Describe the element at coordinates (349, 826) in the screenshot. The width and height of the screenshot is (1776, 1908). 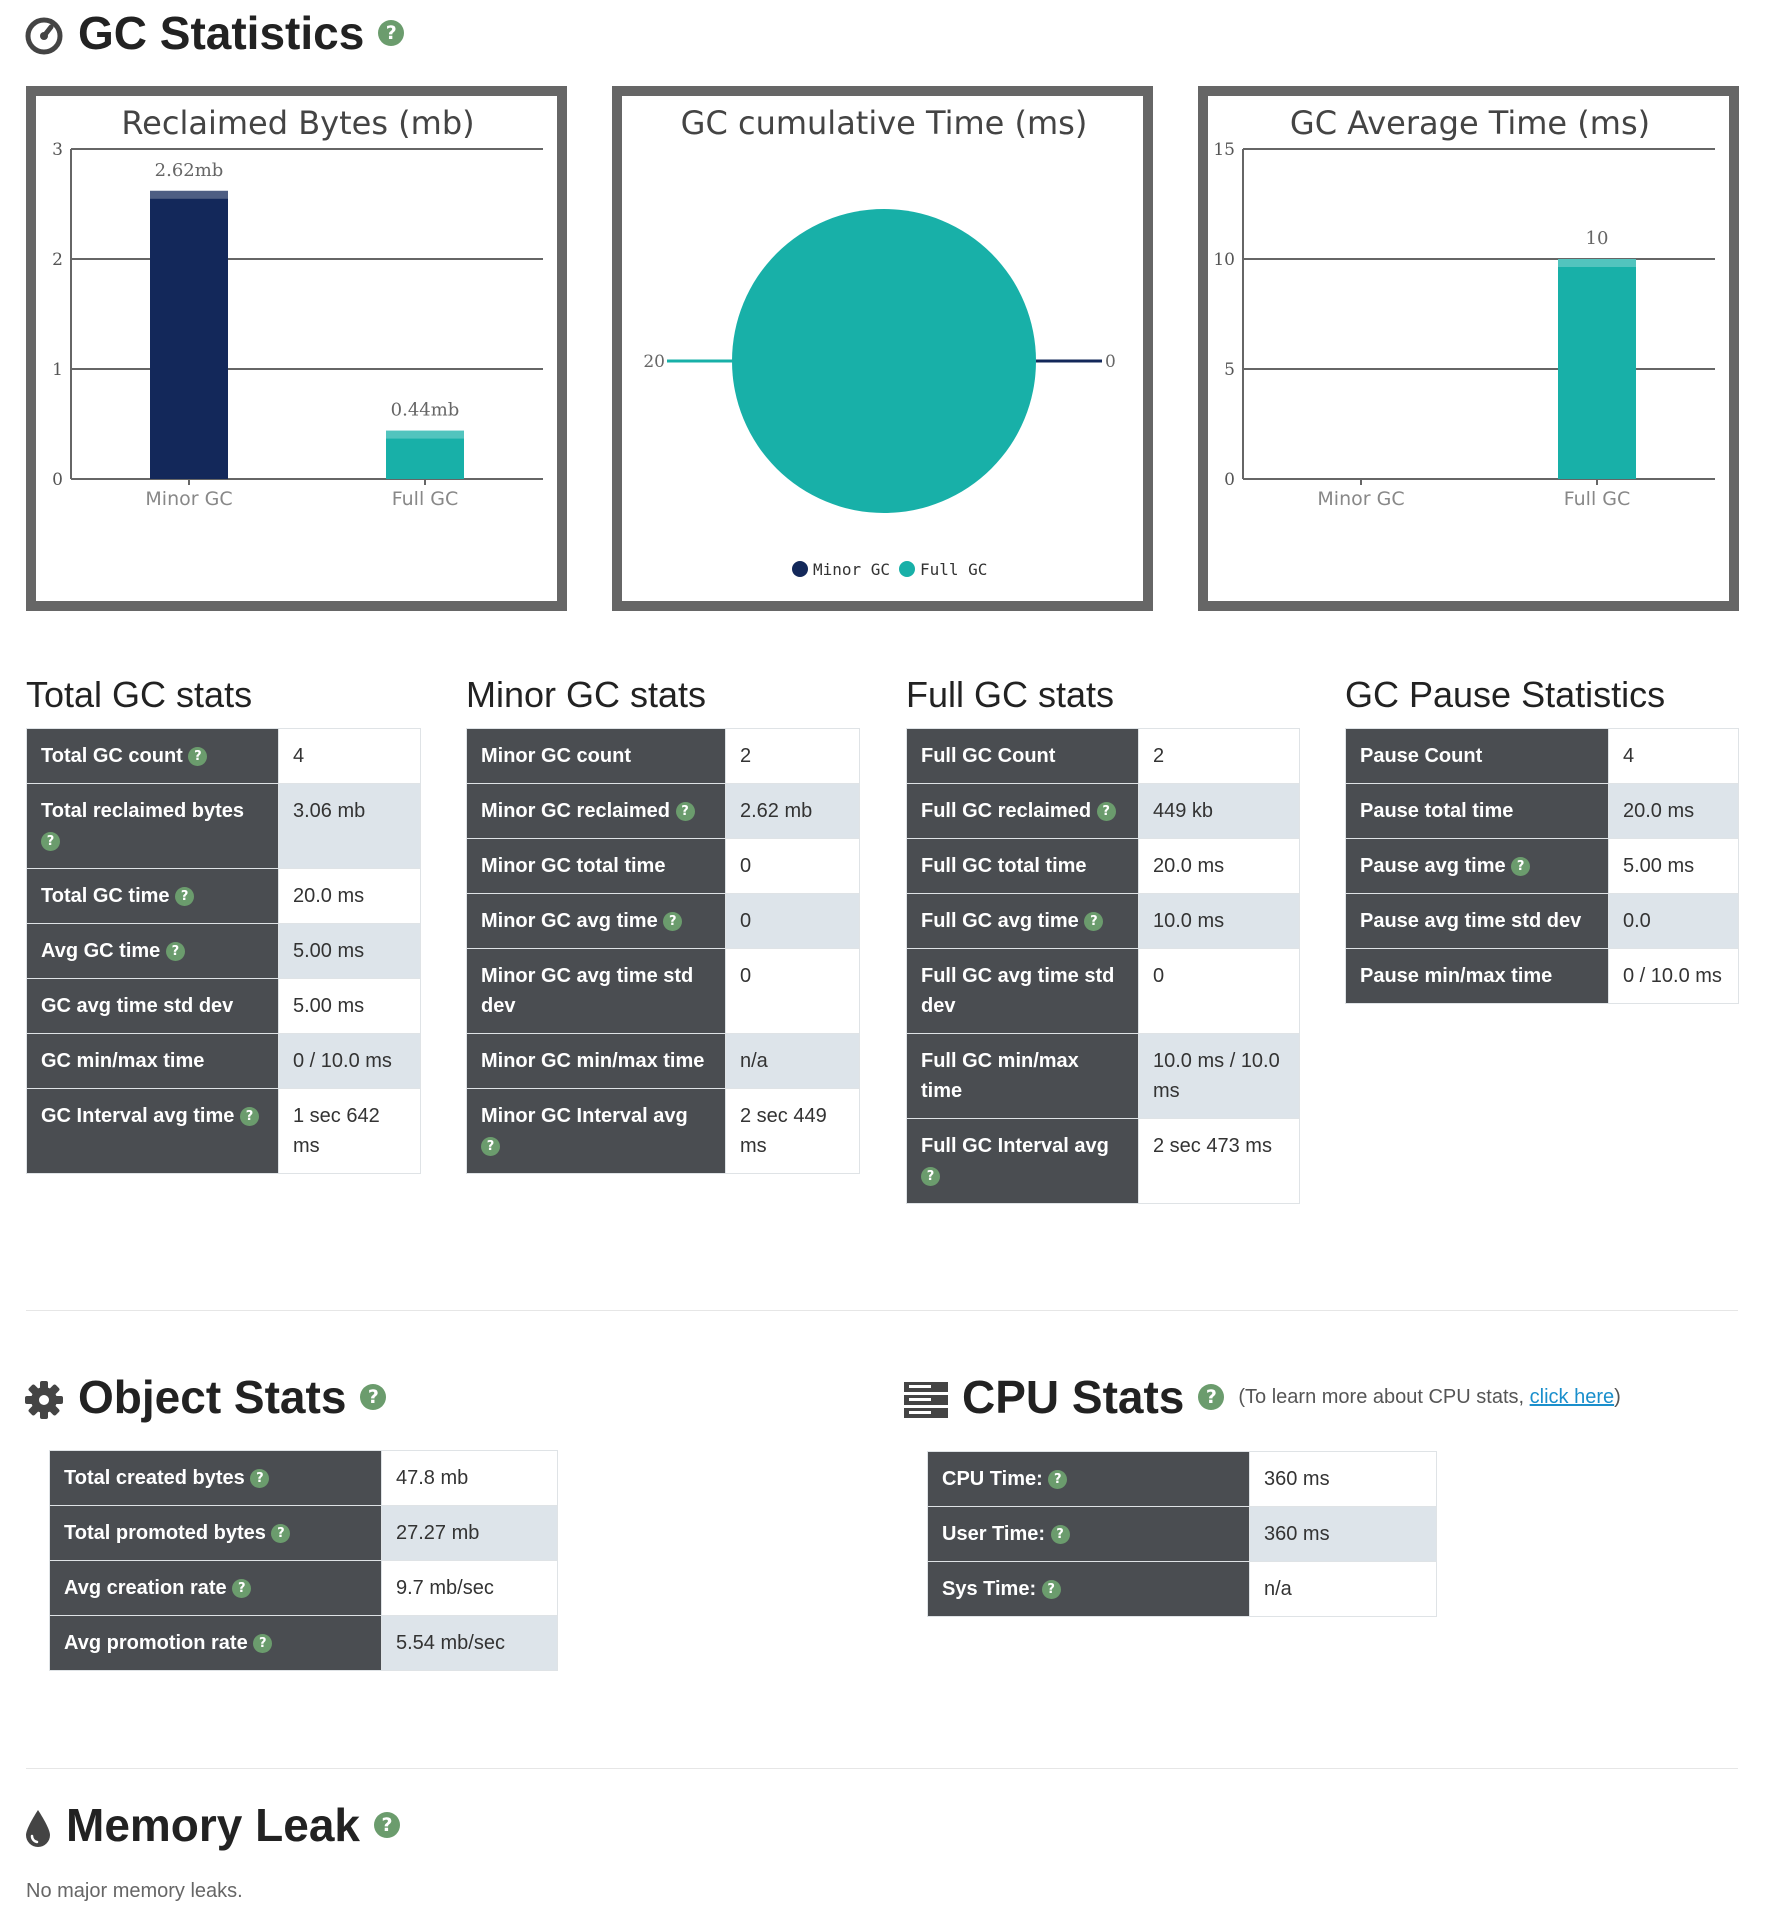
I see `stat-value: 3.06 mb` at that location.